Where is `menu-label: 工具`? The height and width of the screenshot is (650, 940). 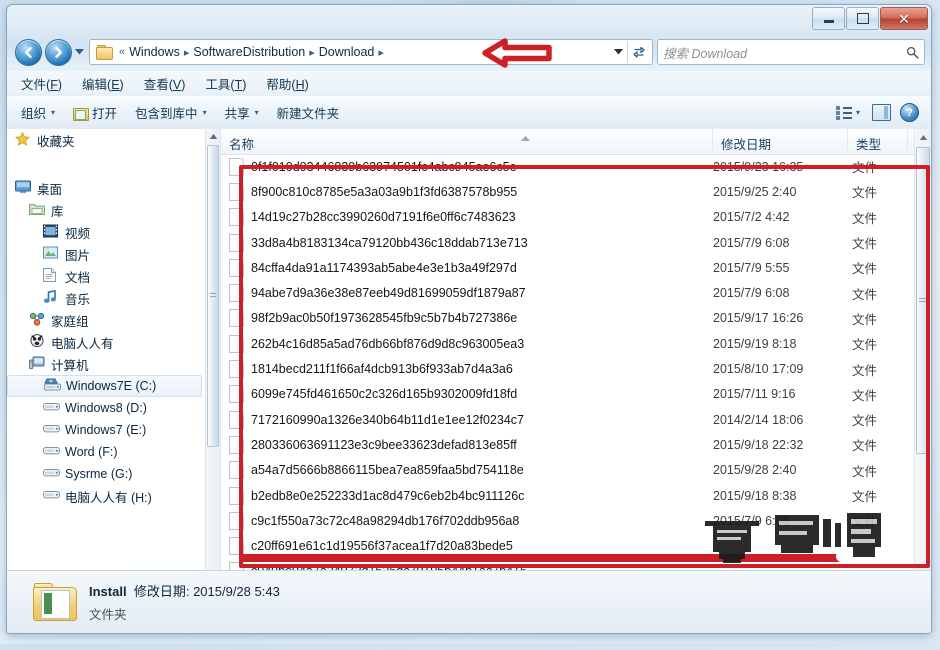 menu-label: 工具 is located at coordinates (218, 85).